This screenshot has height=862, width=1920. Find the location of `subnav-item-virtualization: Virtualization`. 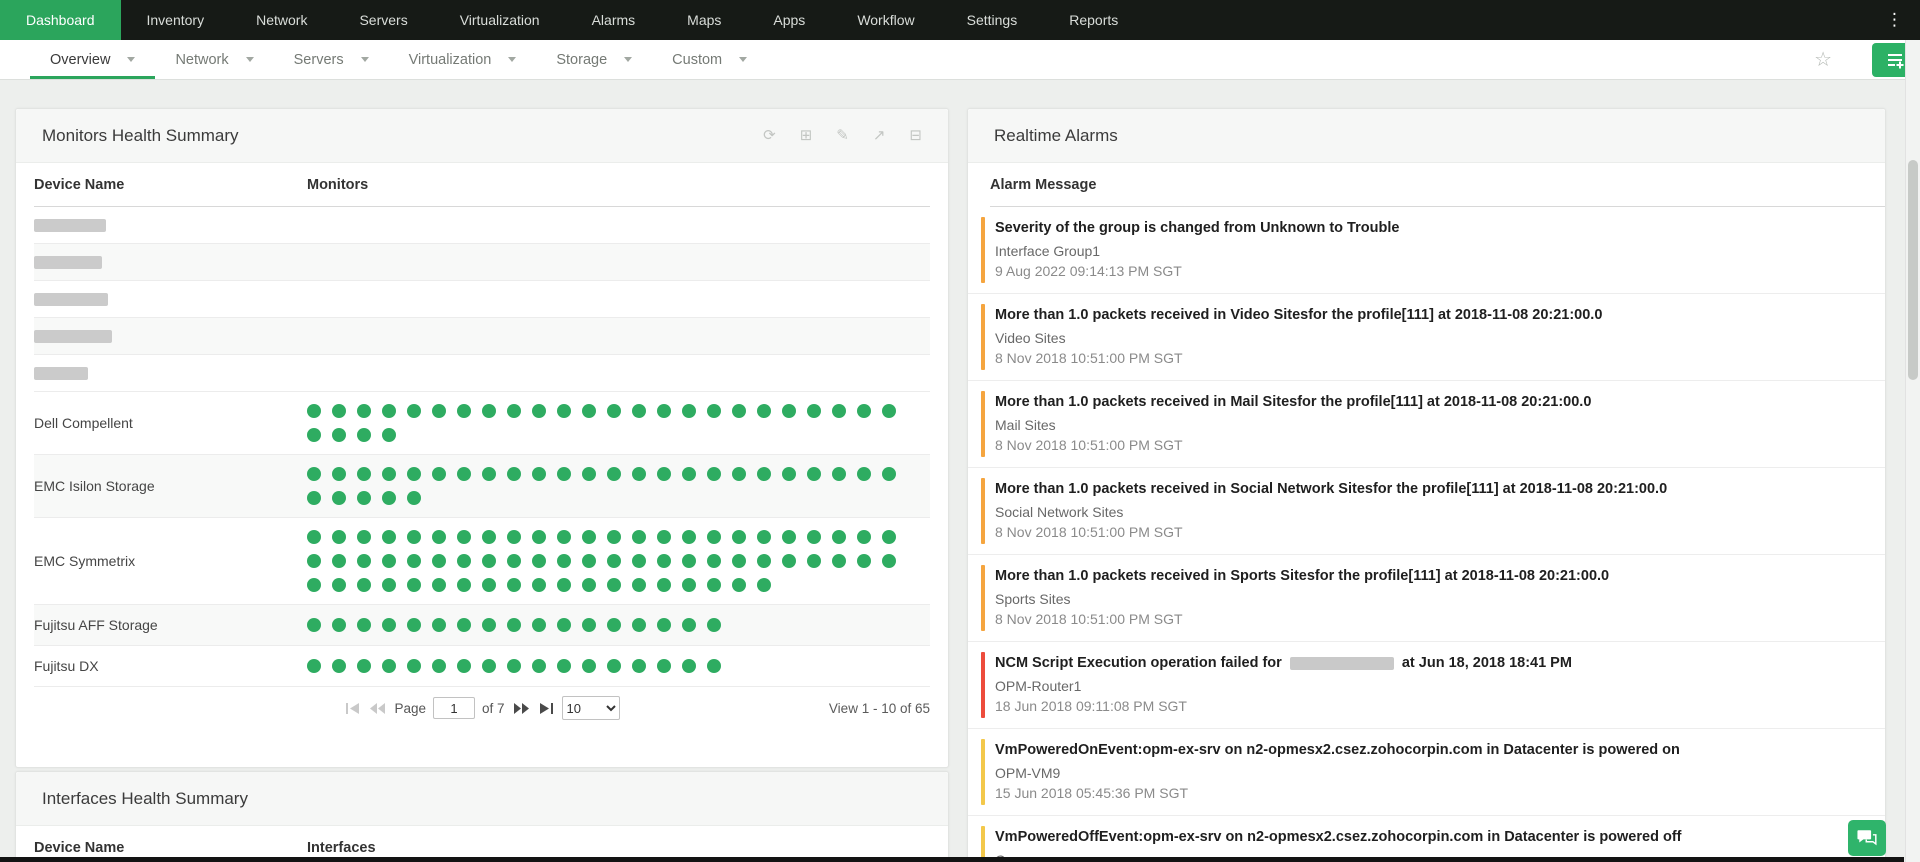

subnav-item-virtualization: Virtualization is located at coordinates (463, 59).